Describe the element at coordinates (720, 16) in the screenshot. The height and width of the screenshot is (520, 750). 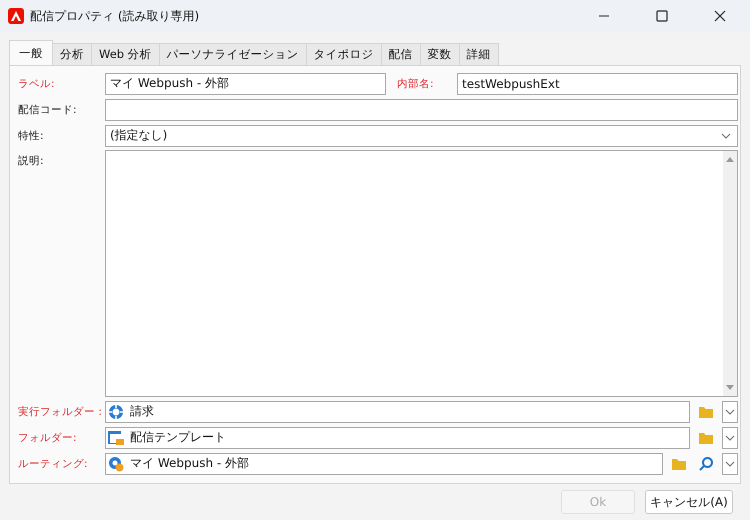
I see `close-icon` at that location.